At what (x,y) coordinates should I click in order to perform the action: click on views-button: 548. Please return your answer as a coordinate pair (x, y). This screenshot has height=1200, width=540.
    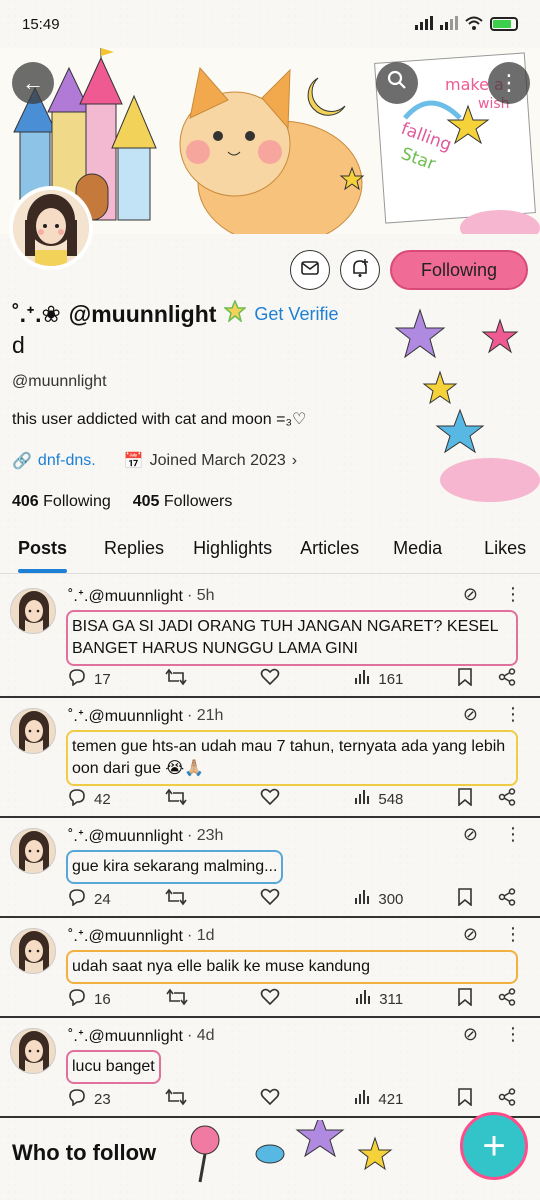
    Looking at the image, I should click on (378, 799).